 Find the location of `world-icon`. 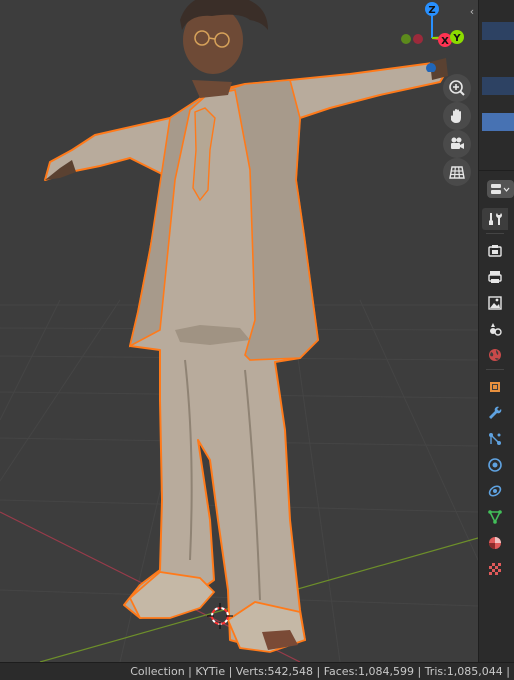

world-icon is located at coordinates (495, 355).